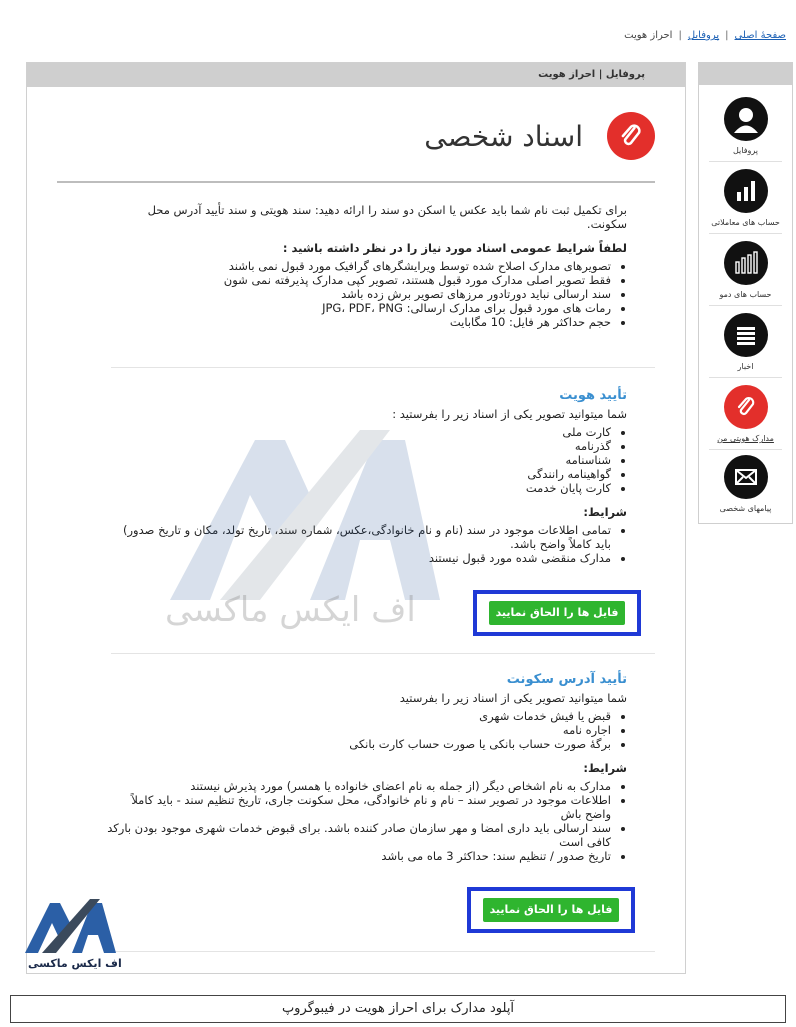  Describe the element at coordinates (648, 35) in the screenshot. I see `breadcrumb-current: احراز هویت` at that location.